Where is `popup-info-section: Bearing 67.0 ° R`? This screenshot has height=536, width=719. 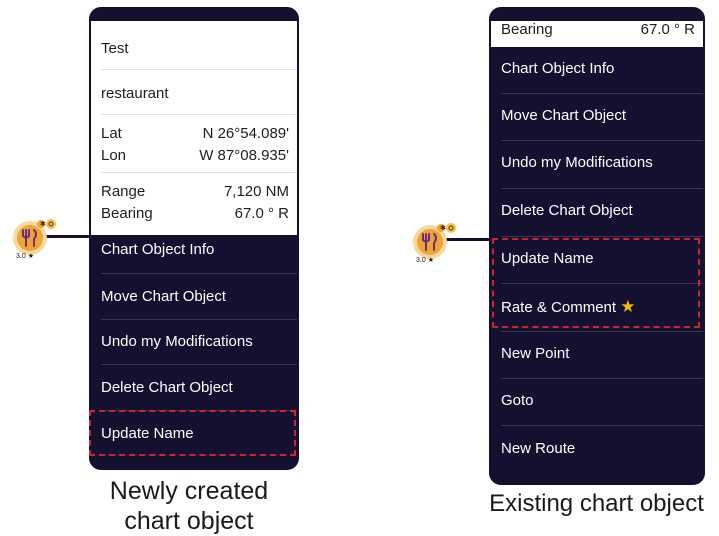
popup-info-section: Bearing 67.0 ° R is located at coordinates (597, 34).